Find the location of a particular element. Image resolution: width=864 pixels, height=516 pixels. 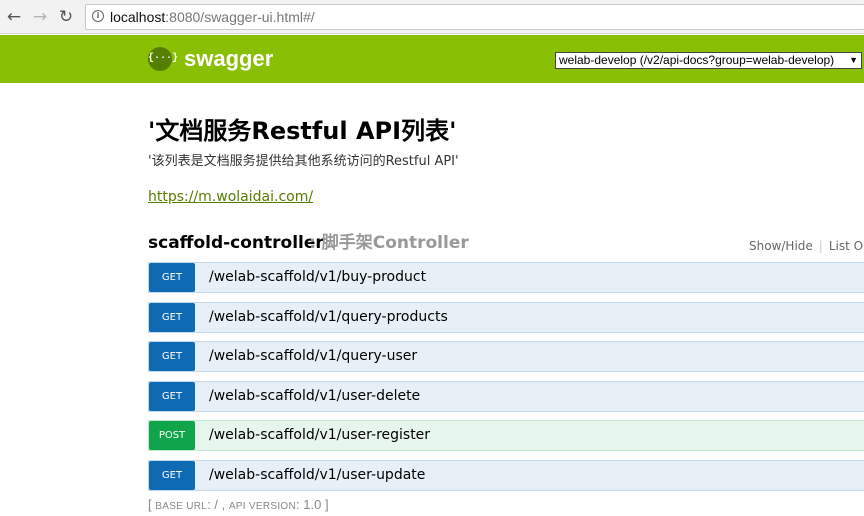

operation-path: /welab-scaffold/v1/buy-product is located at coordinates (317, 277).